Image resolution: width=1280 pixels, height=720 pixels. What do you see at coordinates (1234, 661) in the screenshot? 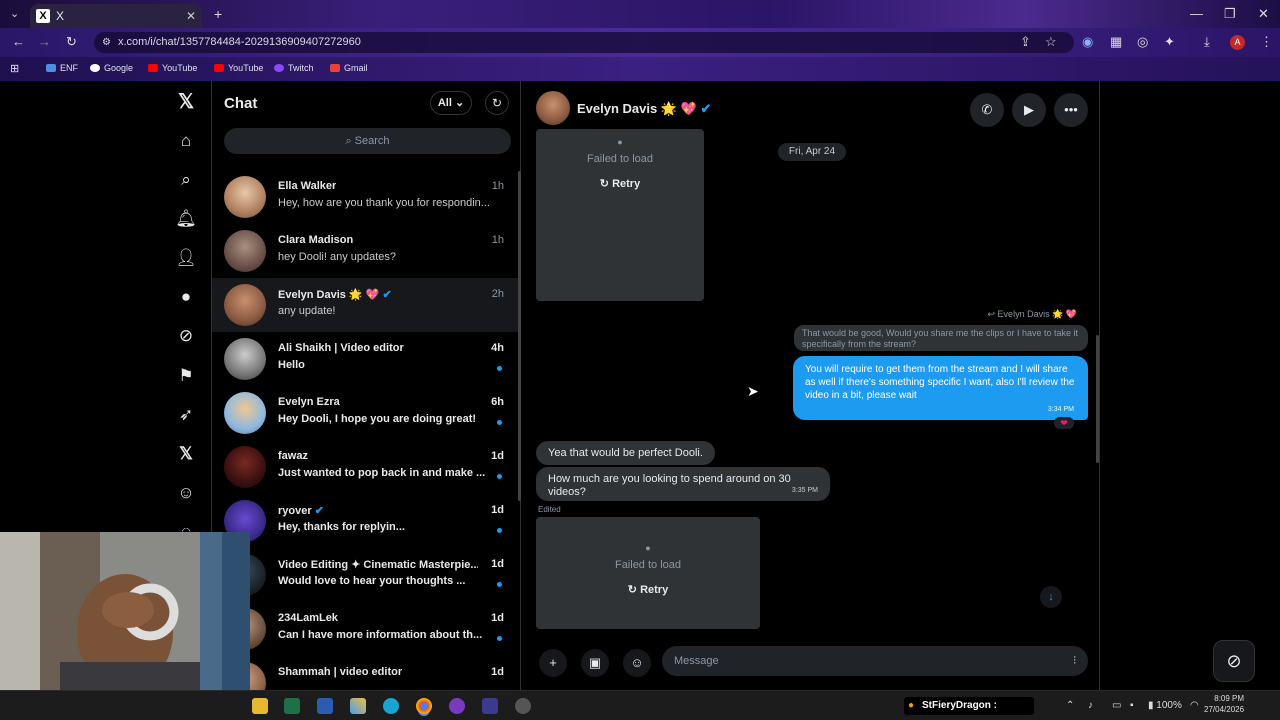
I see `grok-floating-button: ⊘` at bounding box center [1234, 661].